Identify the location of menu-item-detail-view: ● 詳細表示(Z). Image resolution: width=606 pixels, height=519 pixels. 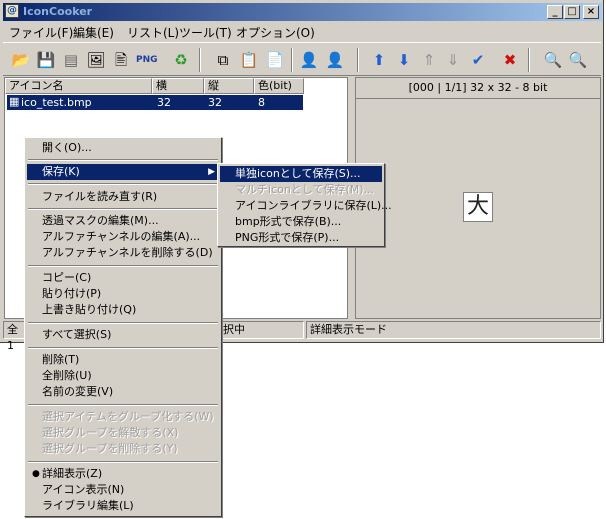
(123, 474).